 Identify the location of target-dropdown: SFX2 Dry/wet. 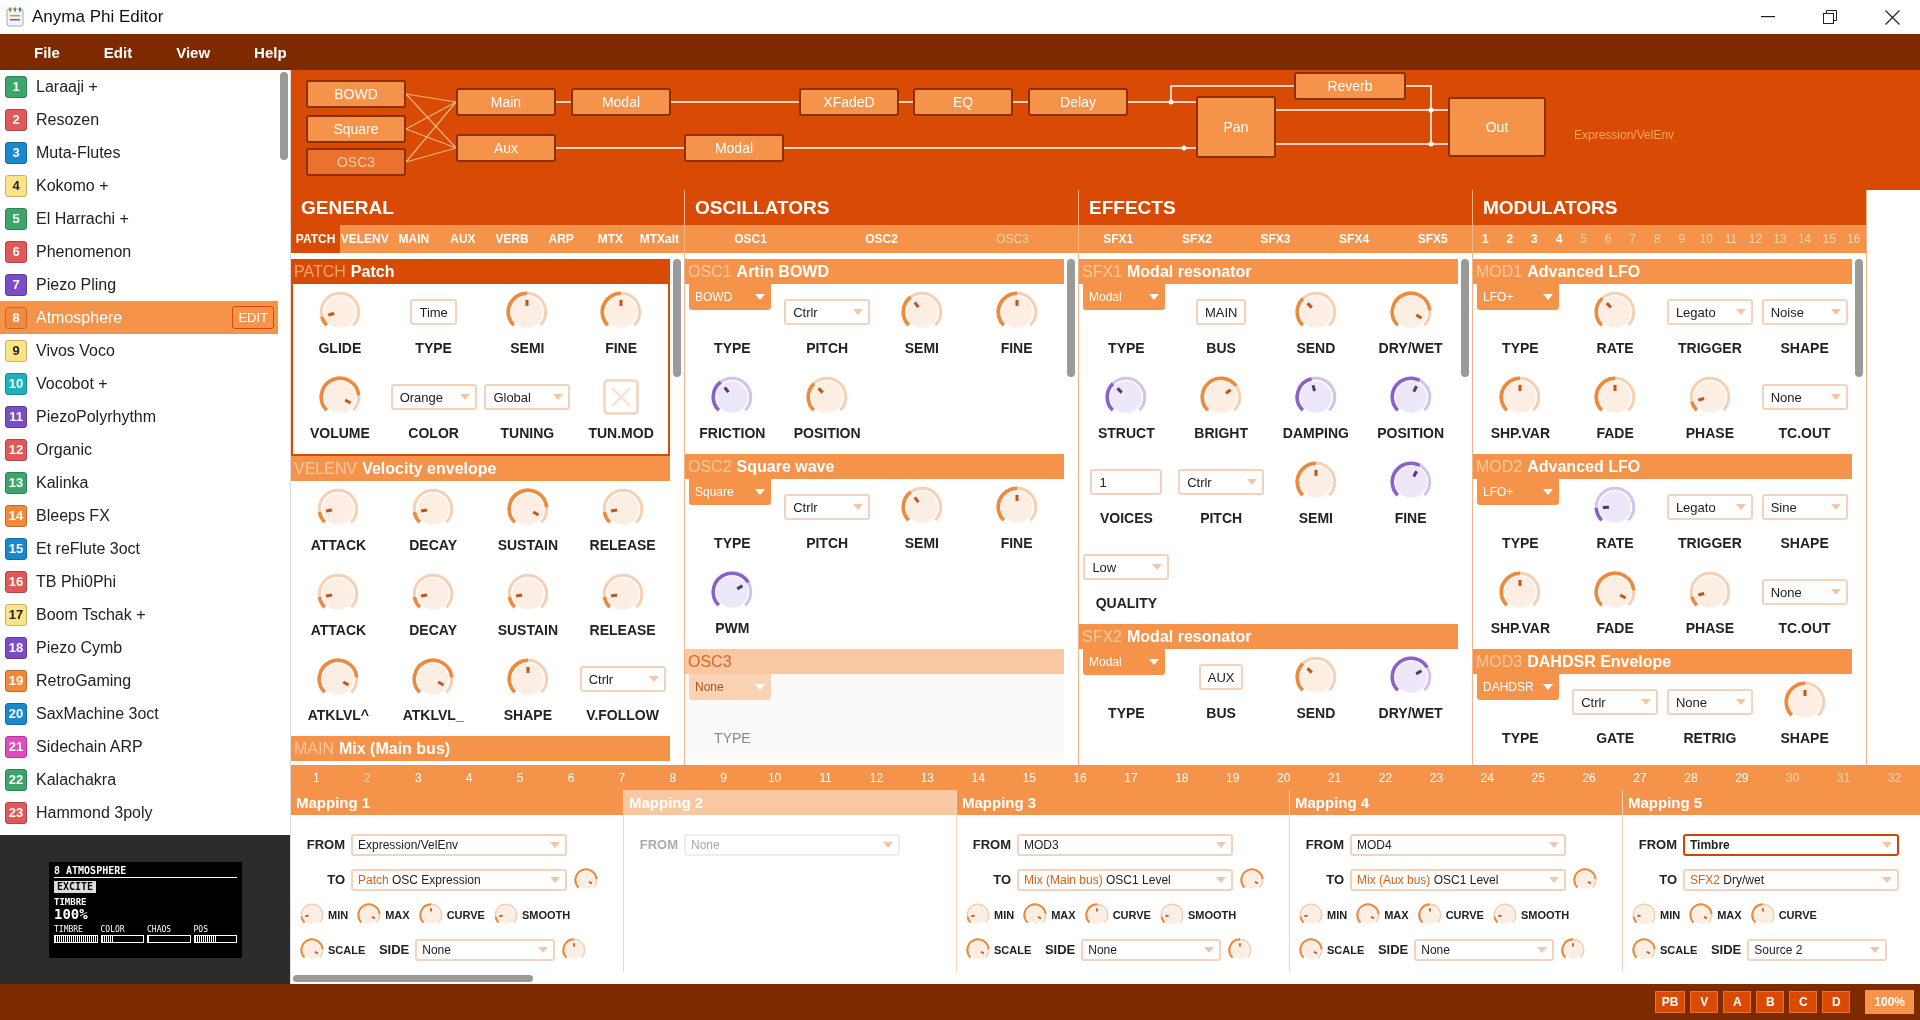
(1791, 879).